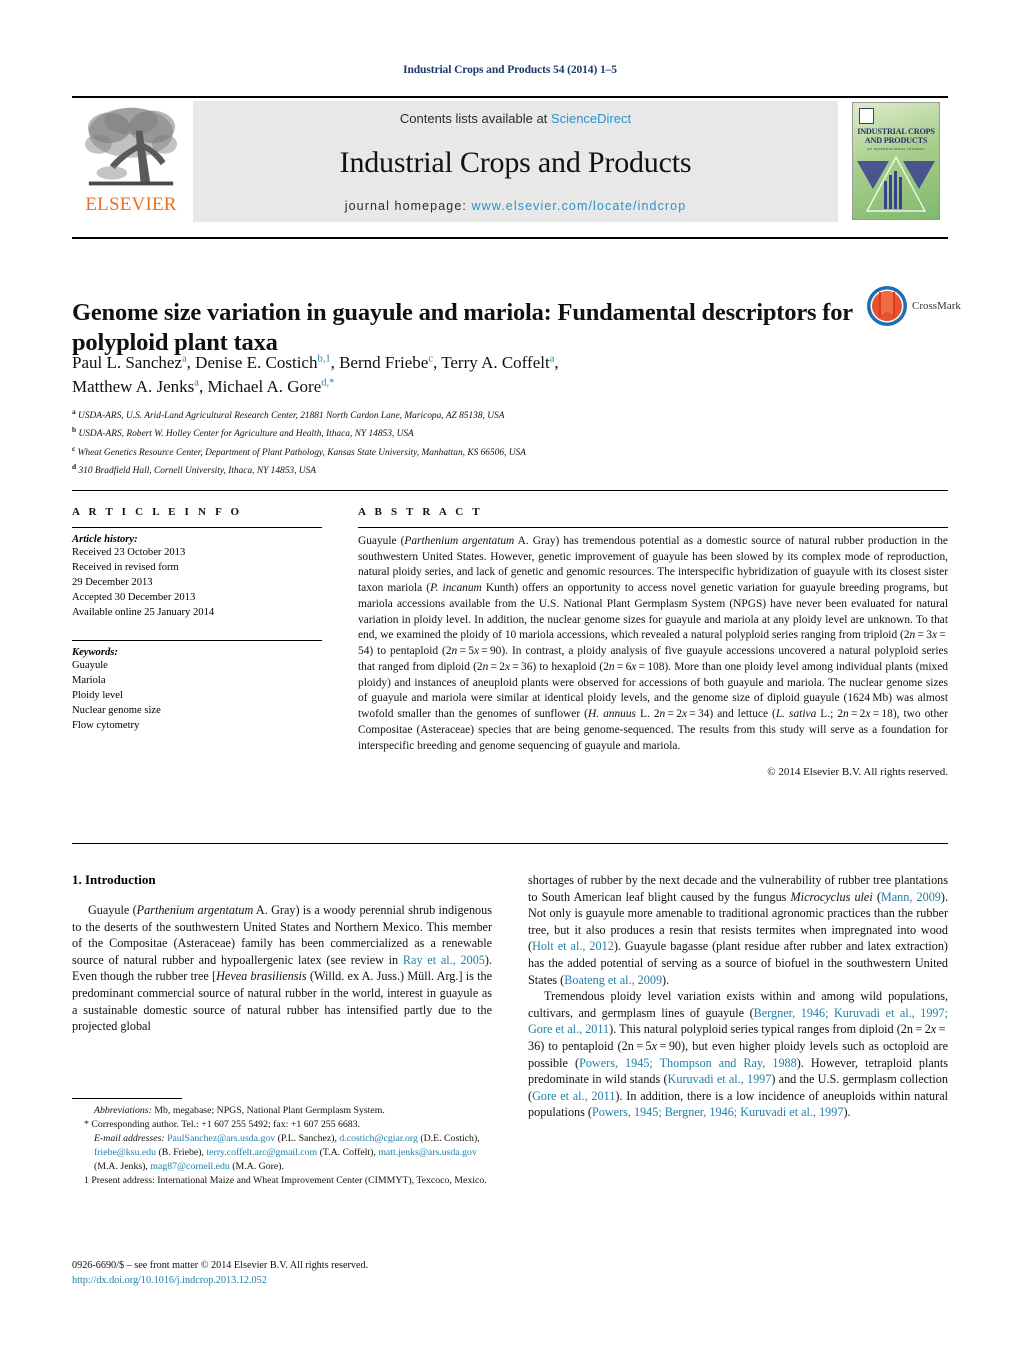 The width and height of the screenshot is (1020, 1351). Describe the element at coordinates (510, 238) in the screenshot. I see `masthead-bottom-rule` at that location.